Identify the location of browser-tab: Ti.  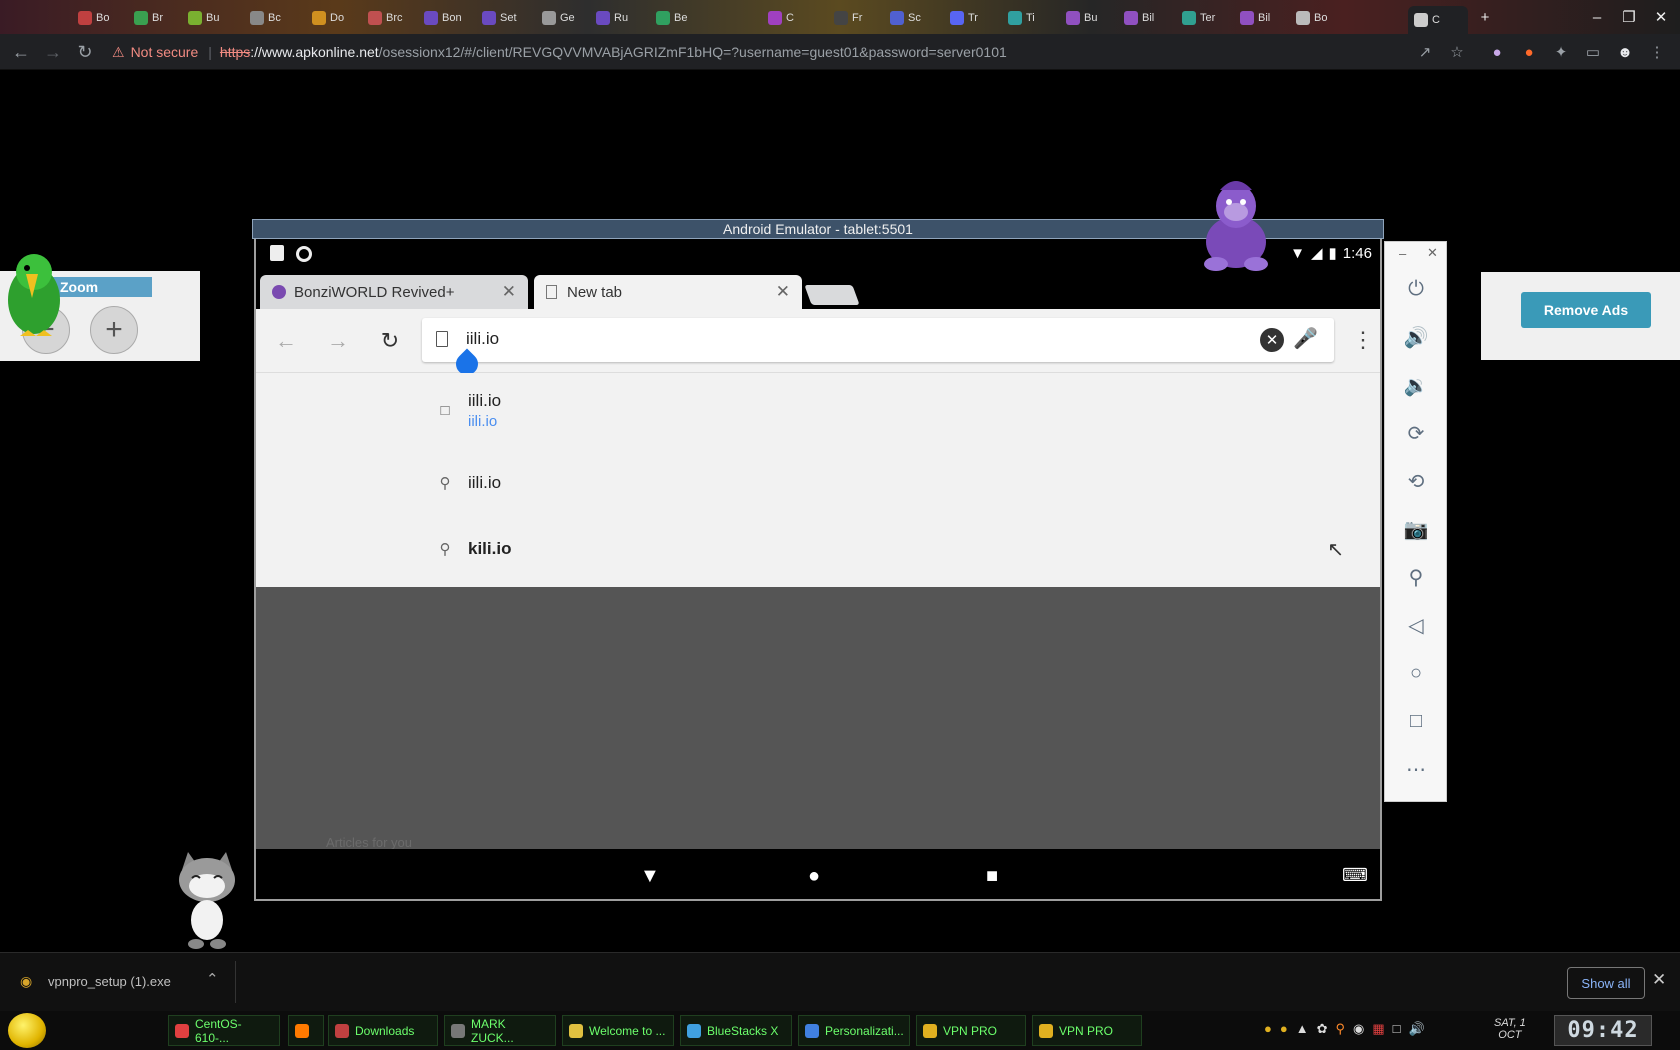
(1032, 18).